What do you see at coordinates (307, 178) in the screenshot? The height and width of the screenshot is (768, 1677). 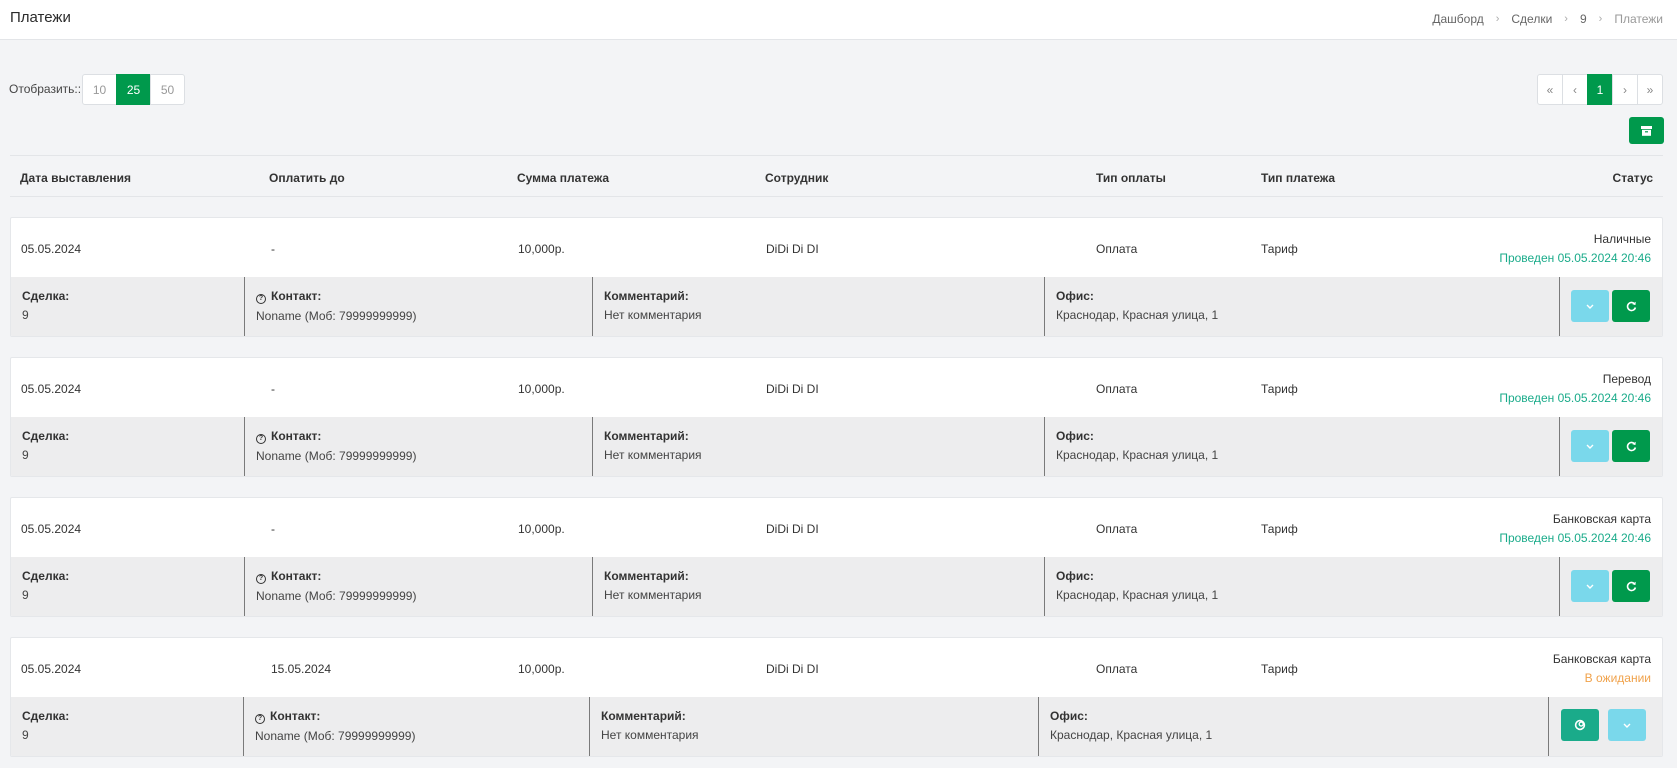 I see `column-header-due: Оплатить до` at bounding box center [307, 178].